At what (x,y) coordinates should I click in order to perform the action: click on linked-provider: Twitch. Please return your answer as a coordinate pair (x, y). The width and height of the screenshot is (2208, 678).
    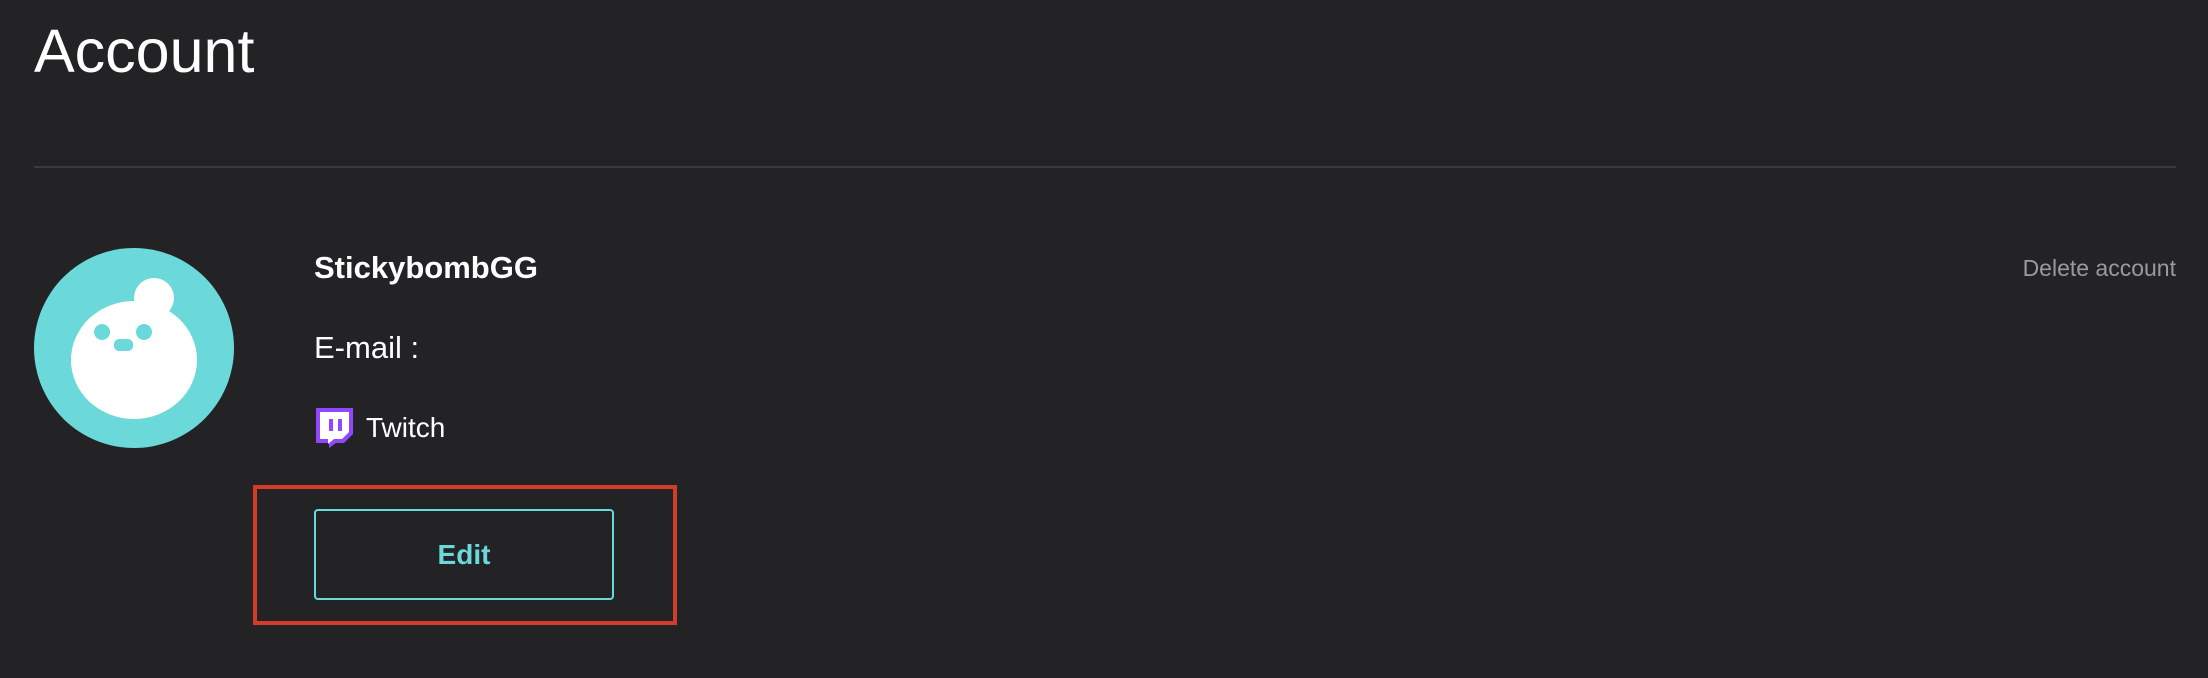
    Looking at the image, I should click on (379, 428).